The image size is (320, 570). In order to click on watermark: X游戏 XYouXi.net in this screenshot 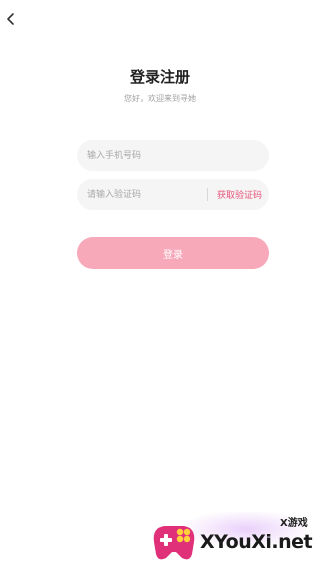, I will do `click(233, 538)`.